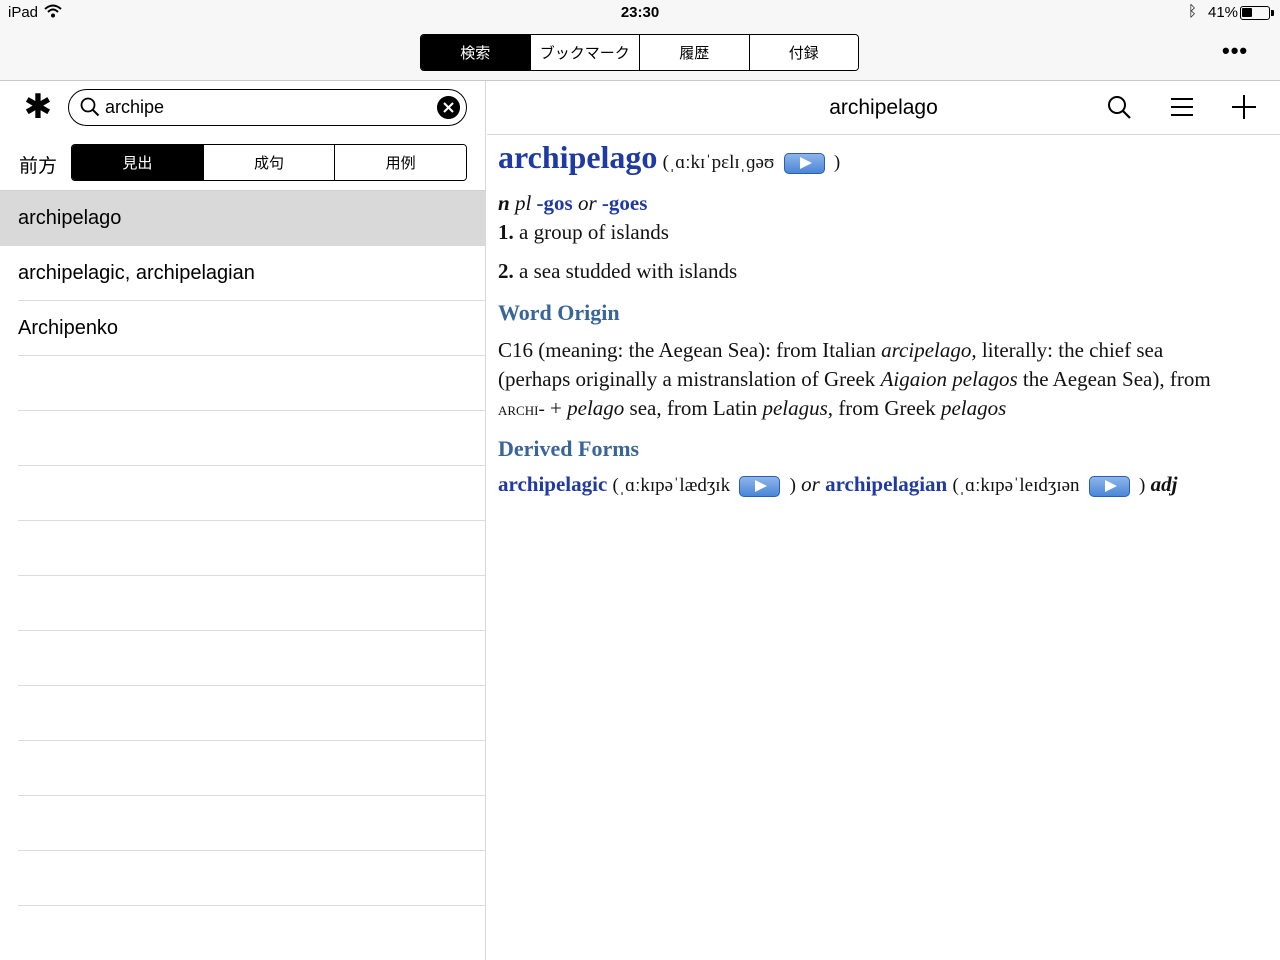 This screenshot has height=960, width=1280. Describe the element at coordinates (243, 218) in the screenshot. I see `list-item: archipelago` at that location.